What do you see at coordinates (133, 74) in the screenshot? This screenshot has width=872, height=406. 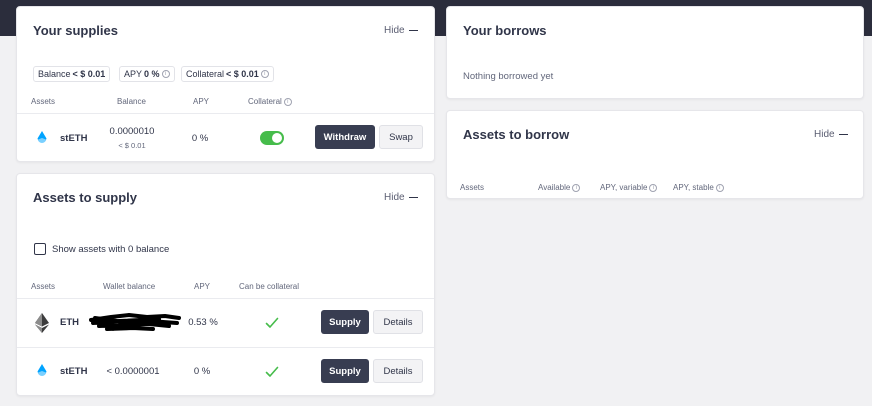 I see `apy-summary-label: APY` at bounding box center [133, 74].